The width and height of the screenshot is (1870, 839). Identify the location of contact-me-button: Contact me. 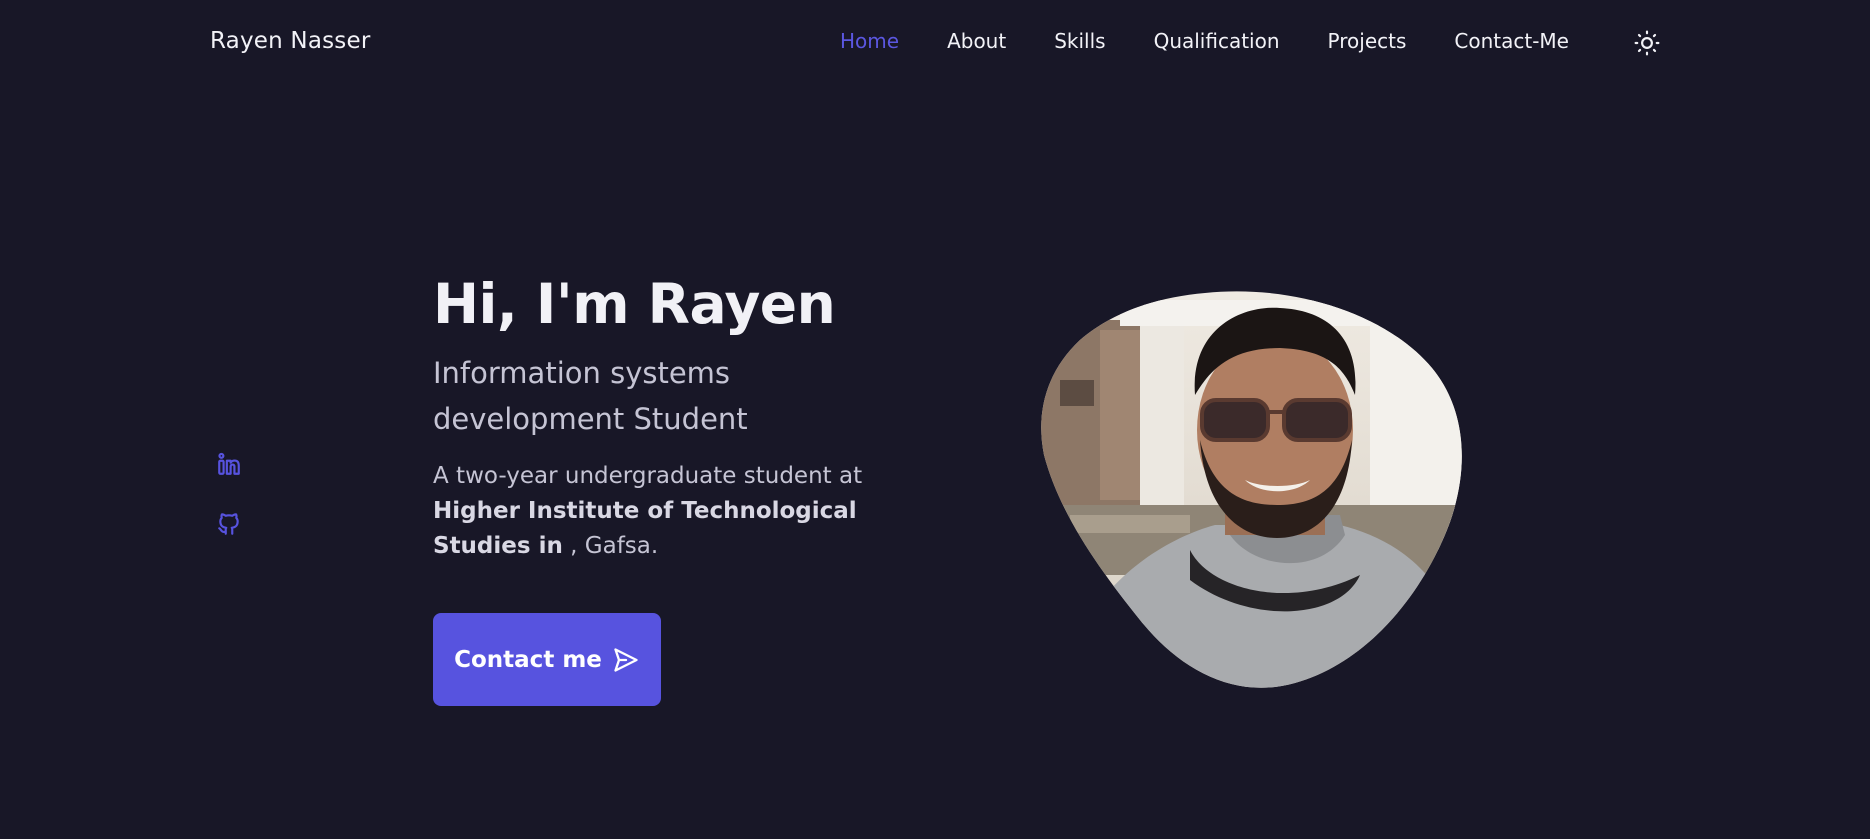
(547, 659).